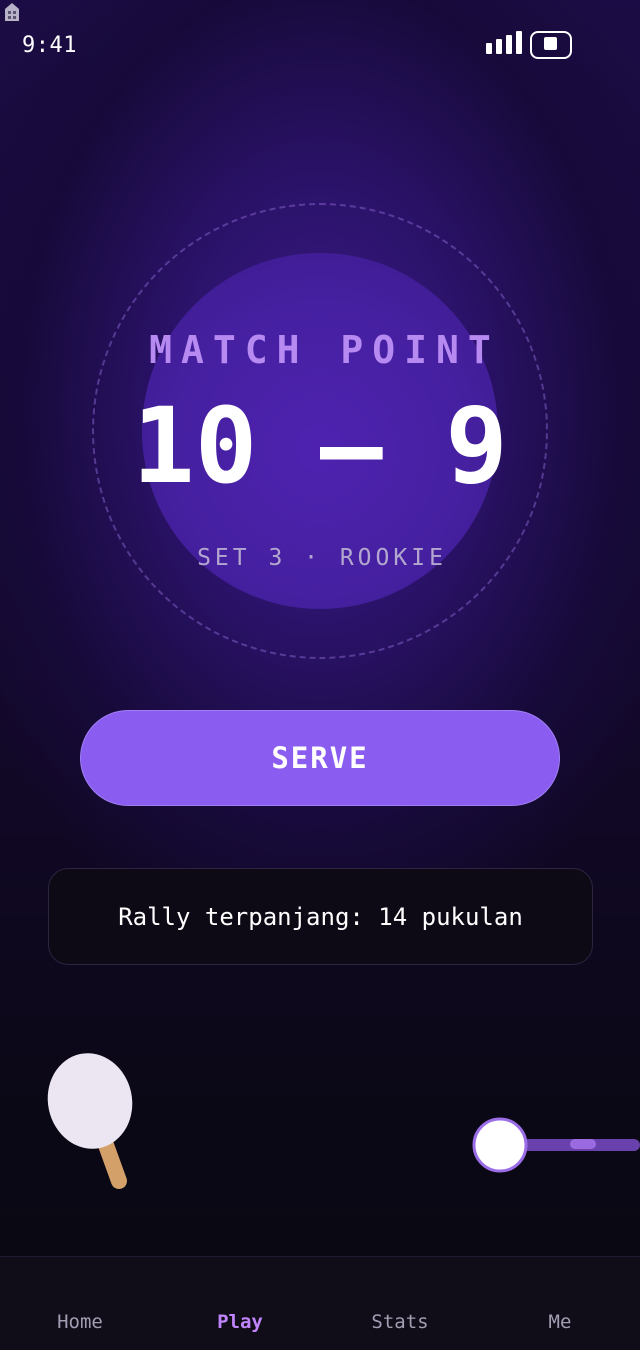  I want to click on match-point-heading: MATCH POINT, so click(324, 350).